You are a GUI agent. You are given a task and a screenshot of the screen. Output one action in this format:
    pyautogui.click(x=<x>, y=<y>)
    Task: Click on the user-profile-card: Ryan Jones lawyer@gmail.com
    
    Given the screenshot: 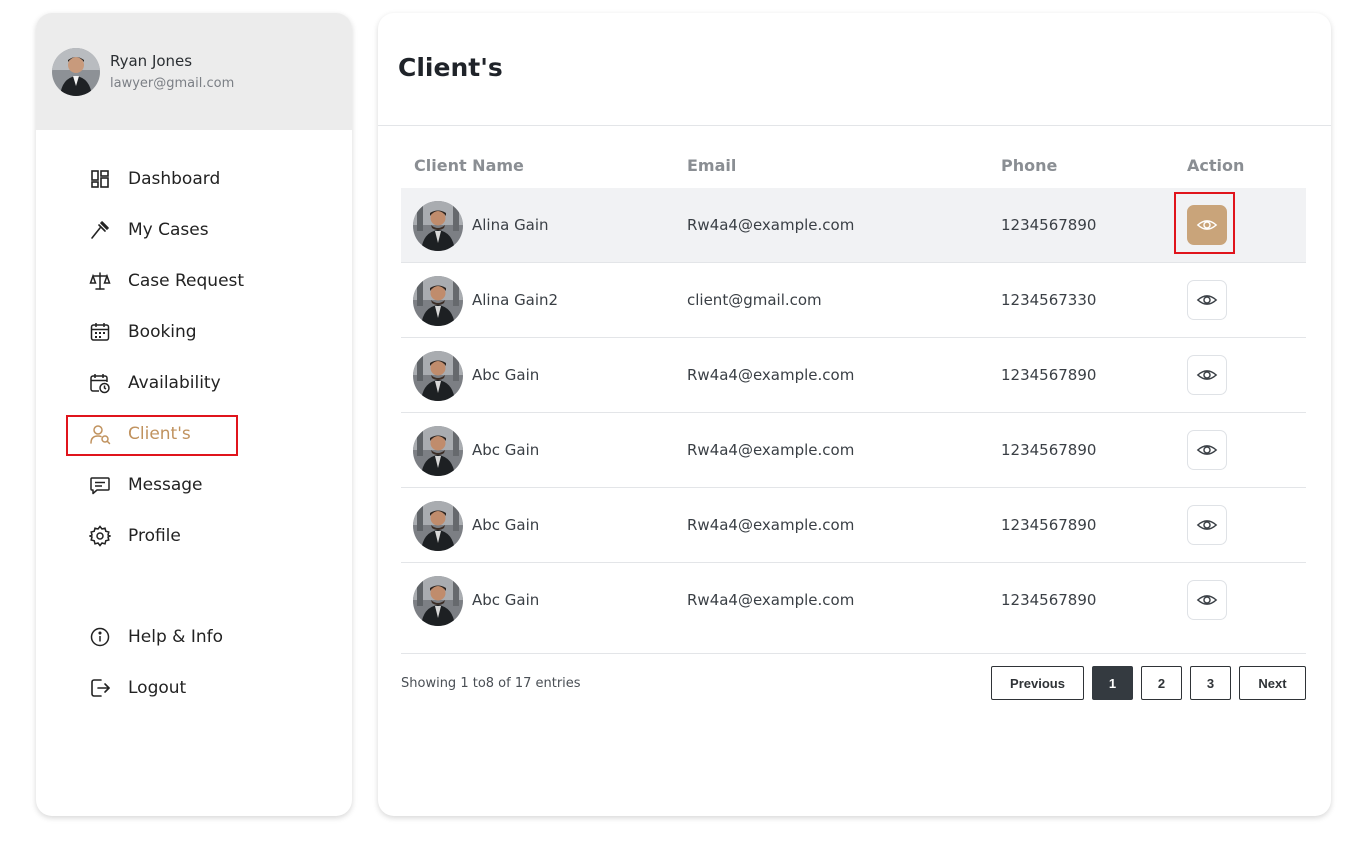 What is the action you would take?
    pyautogui.click(x=194, y=71)
    